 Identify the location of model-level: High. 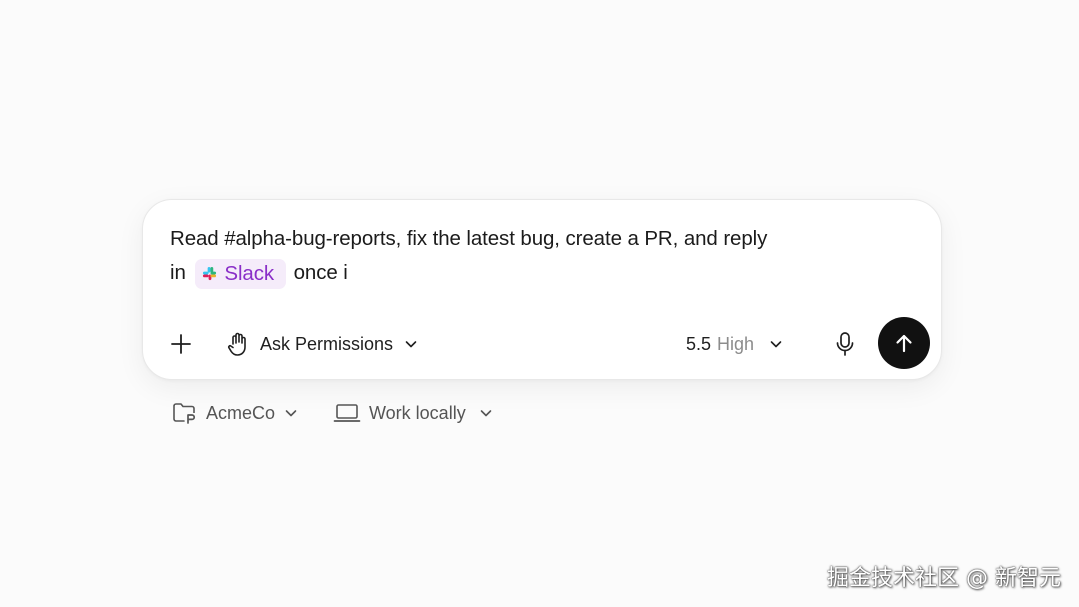
(736, 343).